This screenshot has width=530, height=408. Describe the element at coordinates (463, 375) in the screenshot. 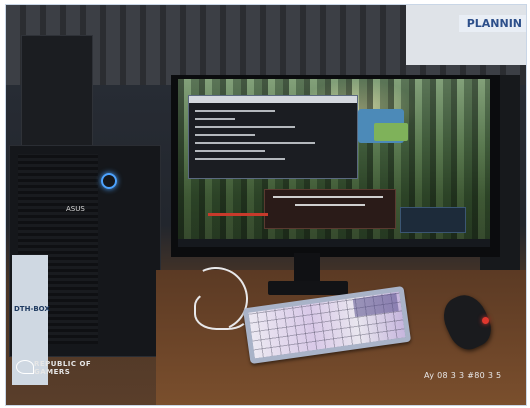

I see `timestamp-overlay: Ay 08 3 3 #80 3 5` at that location.